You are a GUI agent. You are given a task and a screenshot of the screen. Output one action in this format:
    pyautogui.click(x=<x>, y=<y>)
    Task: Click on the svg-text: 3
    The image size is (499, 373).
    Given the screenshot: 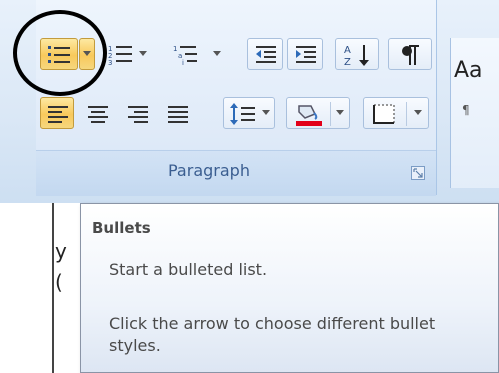 What is the action you would take?
    pyautogui.click(x=110, y=63)
    